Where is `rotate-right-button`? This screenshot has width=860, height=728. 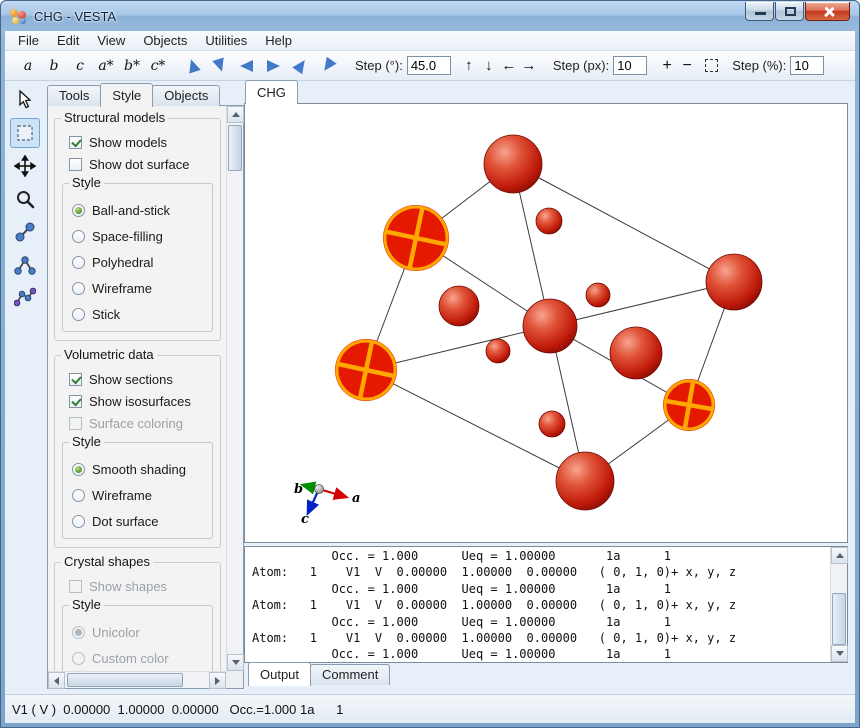 rotate-right-button is located at coordinates (273, 66).